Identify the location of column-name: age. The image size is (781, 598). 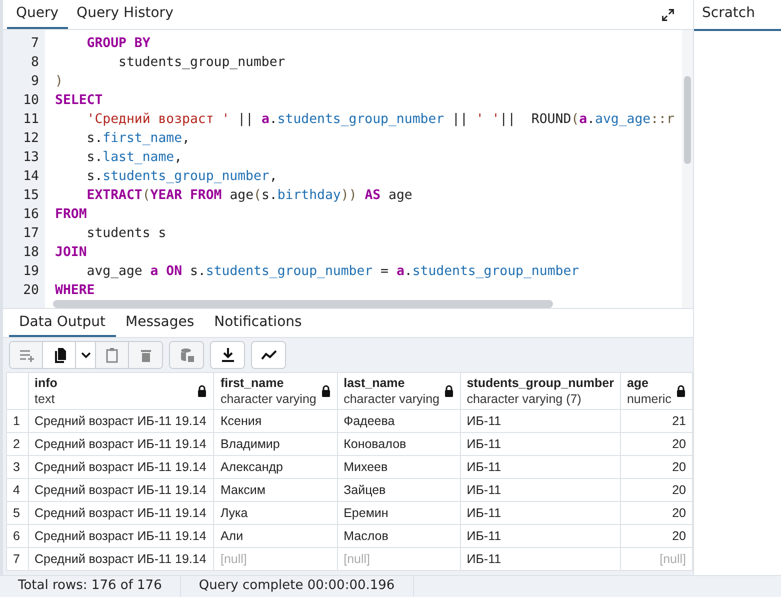
(649, 383).